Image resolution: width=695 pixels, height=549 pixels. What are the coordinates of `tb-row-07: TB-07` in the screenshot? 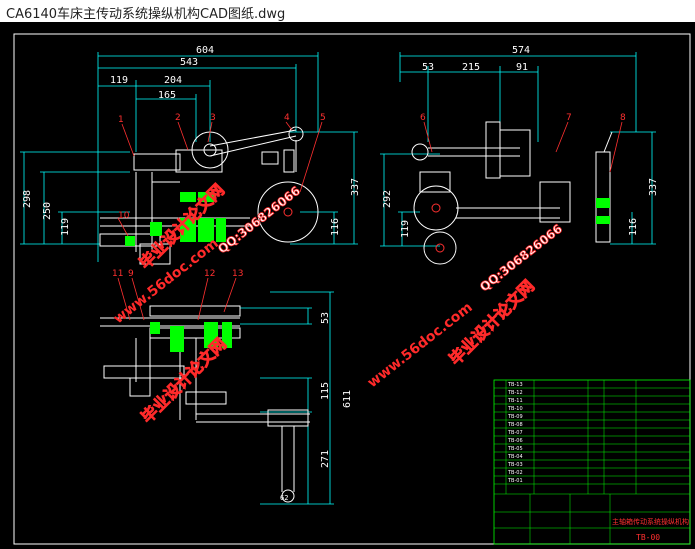 It's located at (515, 433).